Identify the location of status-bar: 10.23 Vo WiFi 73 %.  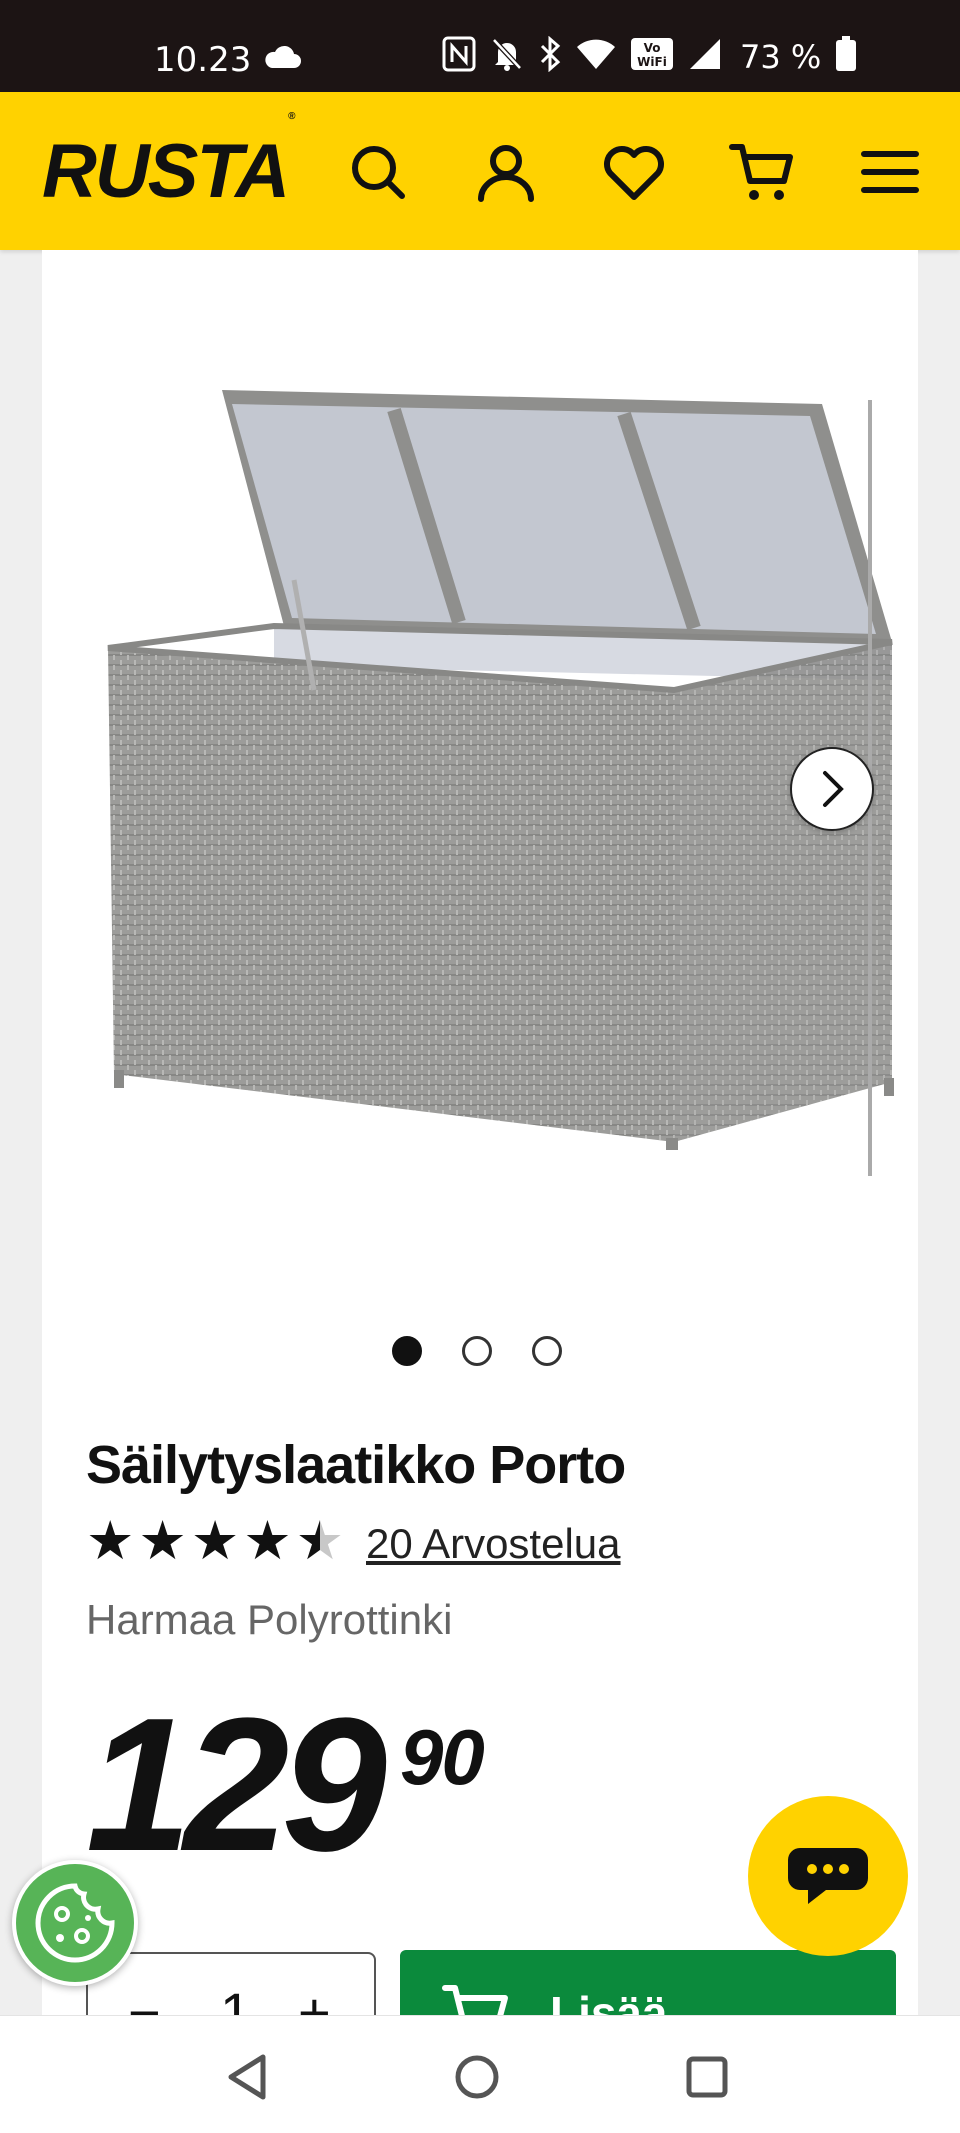
(480, 46).